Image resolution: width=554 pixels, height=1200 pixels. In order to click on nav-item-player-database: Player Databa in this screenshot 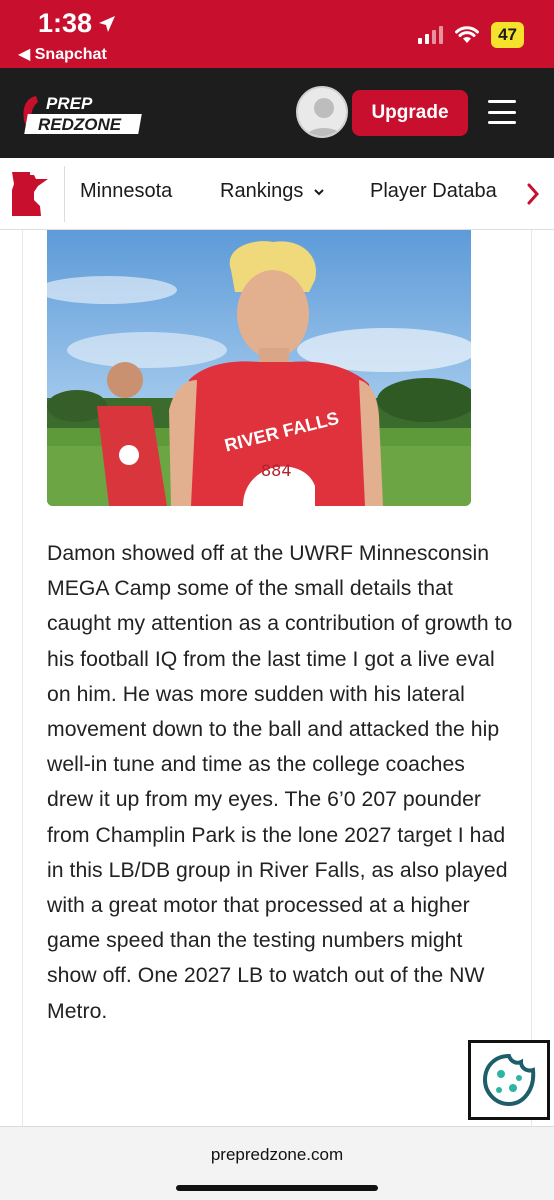, I will do `click(433, 191)`.